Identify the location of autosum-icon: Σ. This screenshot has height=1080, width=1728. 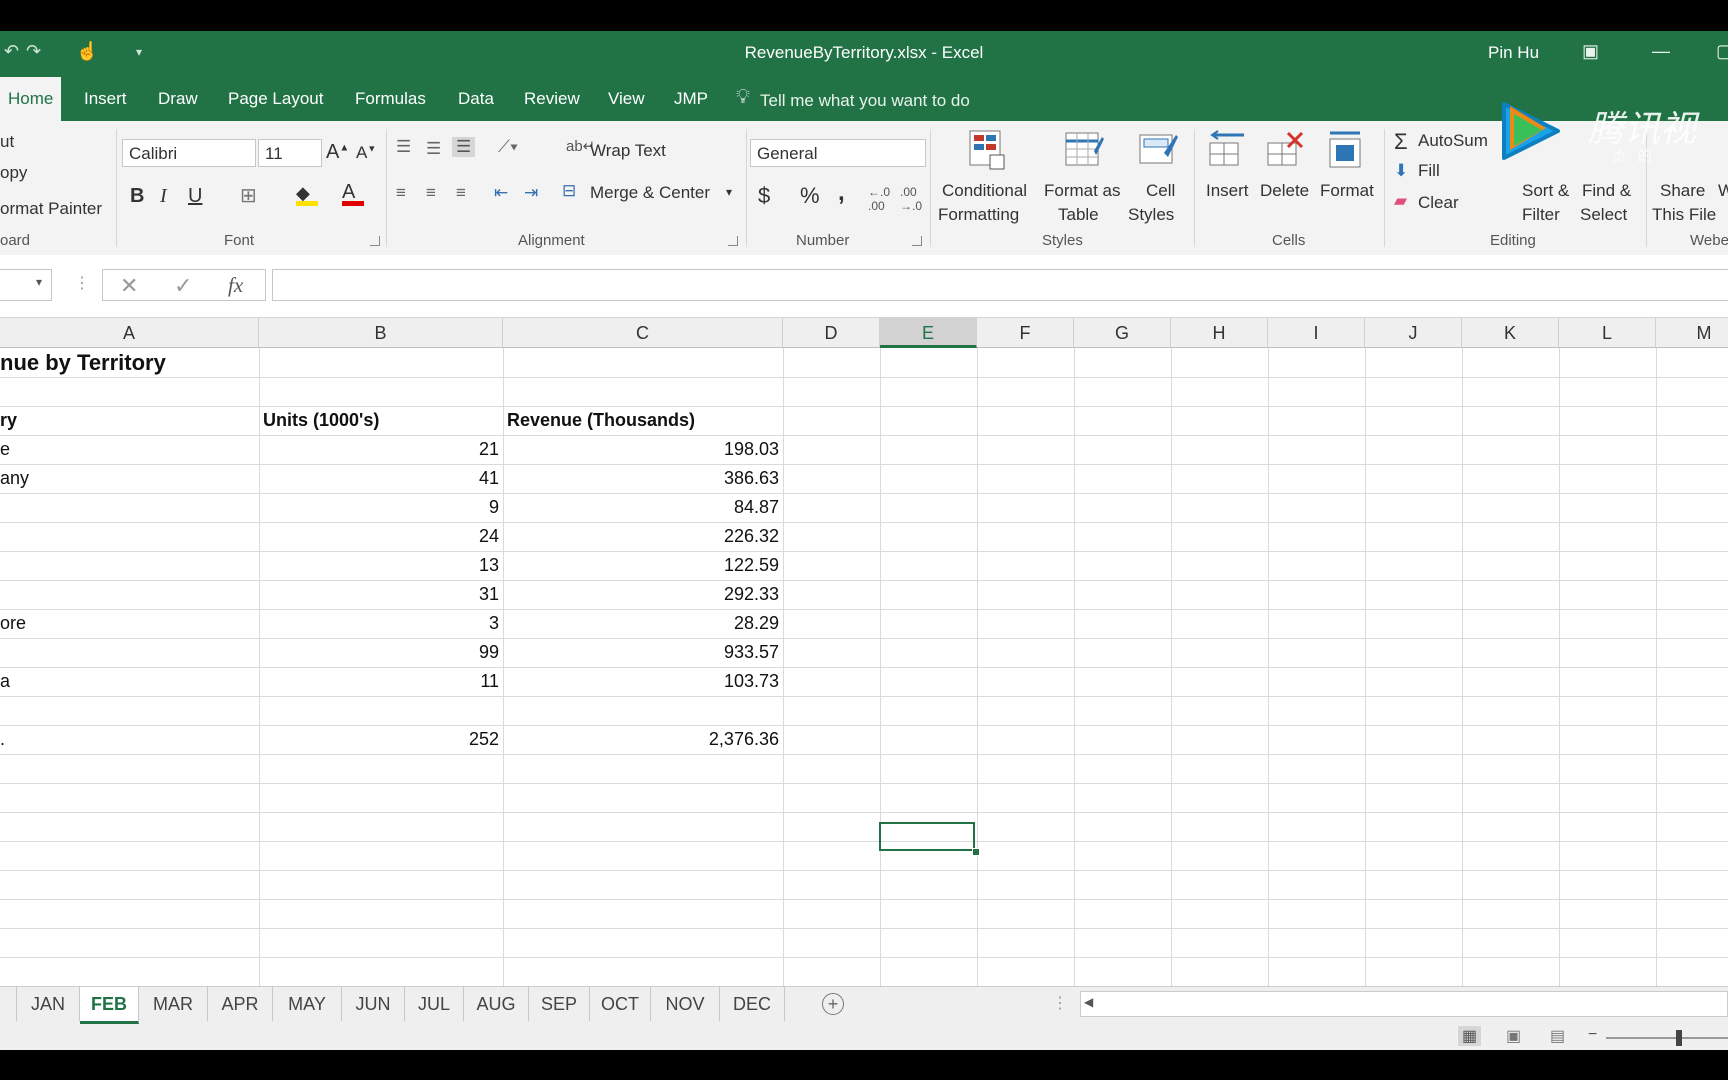
(1401, 142).